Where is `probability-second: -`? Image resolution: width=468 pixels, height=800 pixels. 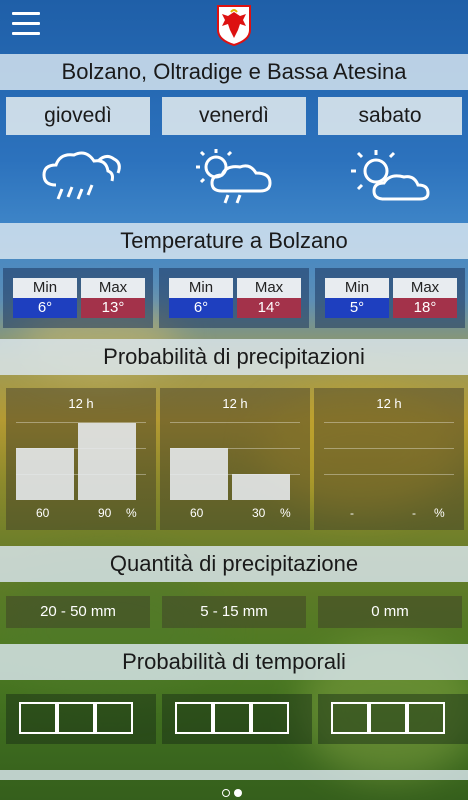
probability-second: - is located at coordinates (414, 513).